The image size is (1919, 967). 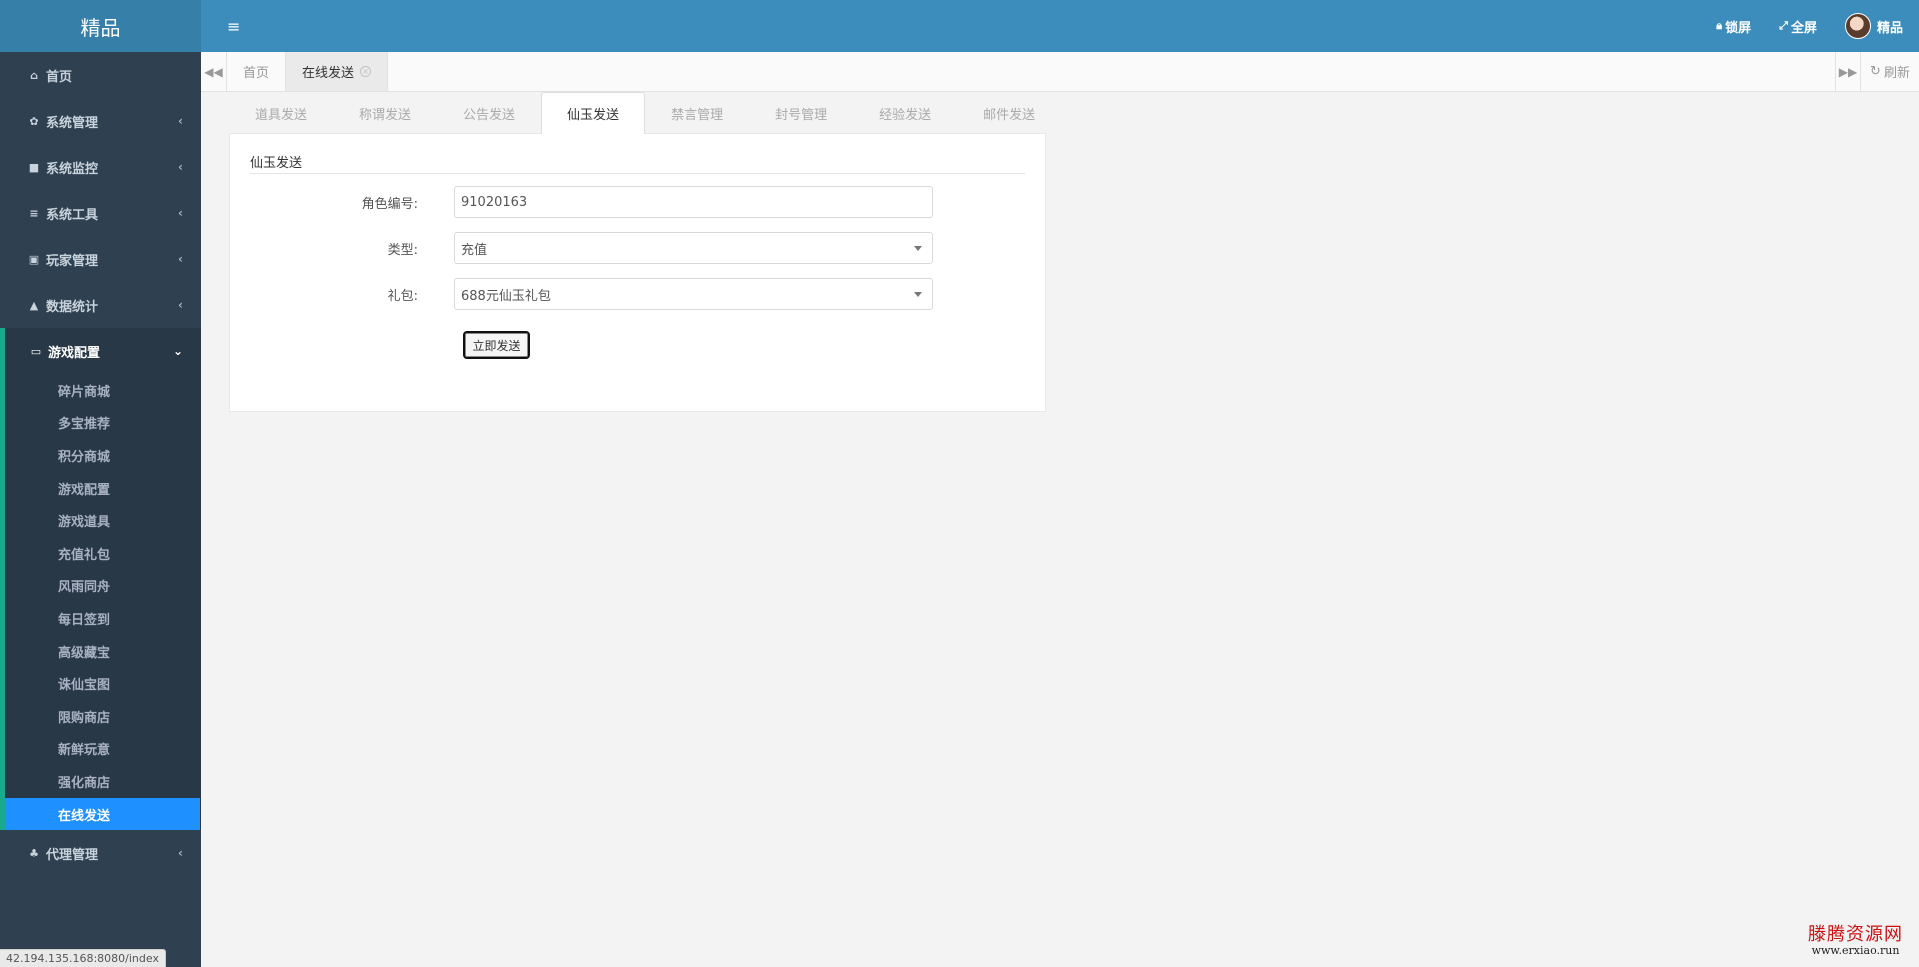 I want to click on sidebar-item-4: ▣ 玩家管理 ‹, so click(x=100, y=259).